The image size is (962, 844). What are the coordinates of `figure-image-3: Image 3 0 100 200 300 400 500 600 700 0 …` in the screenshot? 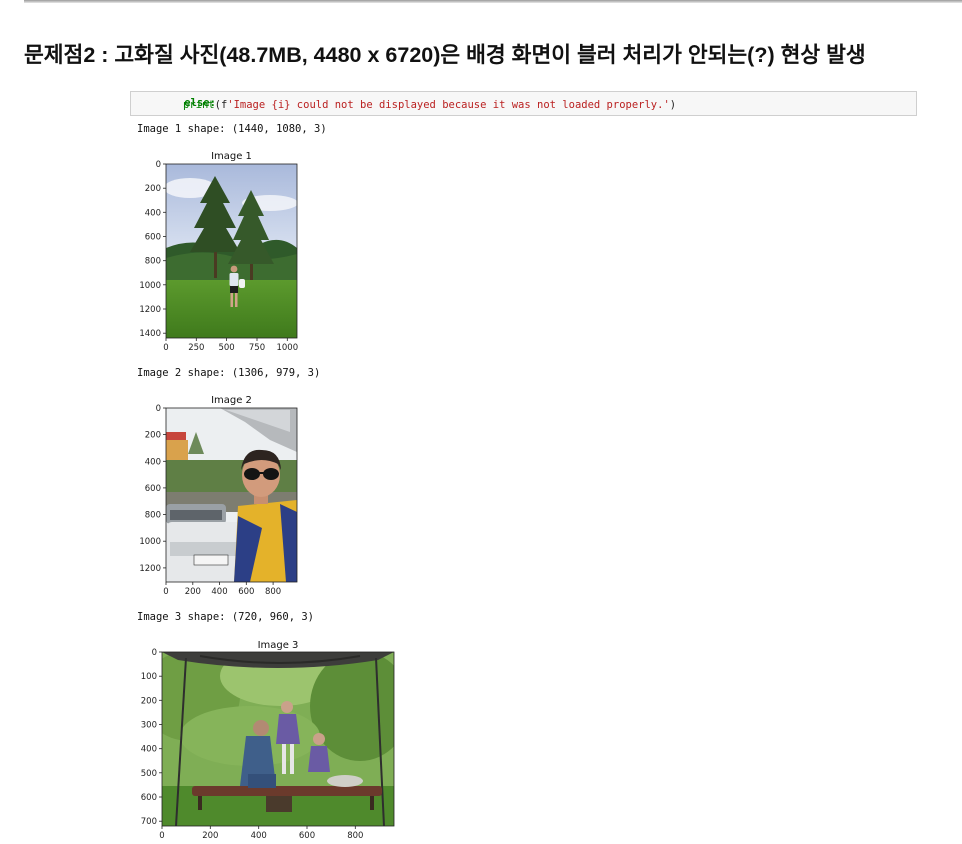 It's located at (270, 740).